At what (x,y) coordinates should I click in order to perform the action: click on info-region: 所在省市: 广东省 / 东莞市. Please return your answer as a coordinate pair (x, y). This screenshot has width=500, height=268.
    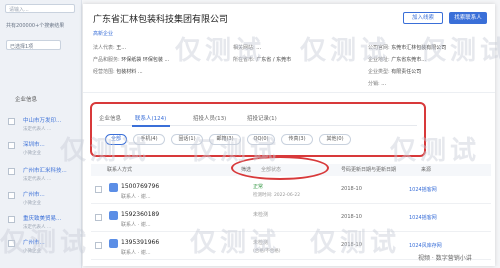
    Looking at the image, I should click on (262, 60).